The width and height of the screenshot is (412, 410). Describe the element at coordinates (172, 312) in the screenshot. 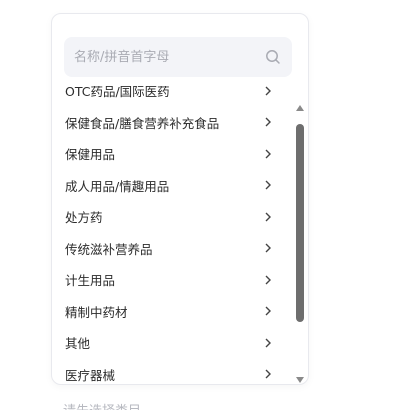

I see `category-item-chinese-herbs: 精制中药材` at that location.